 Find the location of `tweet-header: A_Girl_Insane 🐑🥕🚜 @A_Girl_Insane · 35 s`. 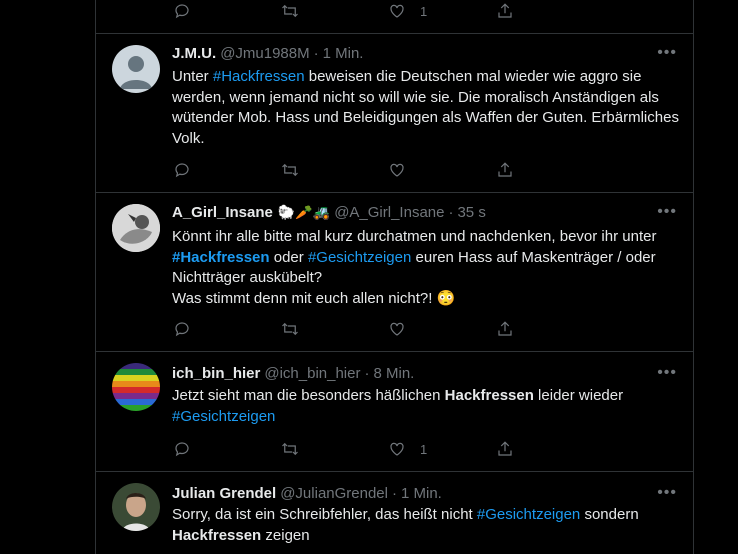

tweet-header: A_Girl_Insane 🐑🥕🚜 @A_Girl_Insane · 35 s is located at coordinates (329, 212).